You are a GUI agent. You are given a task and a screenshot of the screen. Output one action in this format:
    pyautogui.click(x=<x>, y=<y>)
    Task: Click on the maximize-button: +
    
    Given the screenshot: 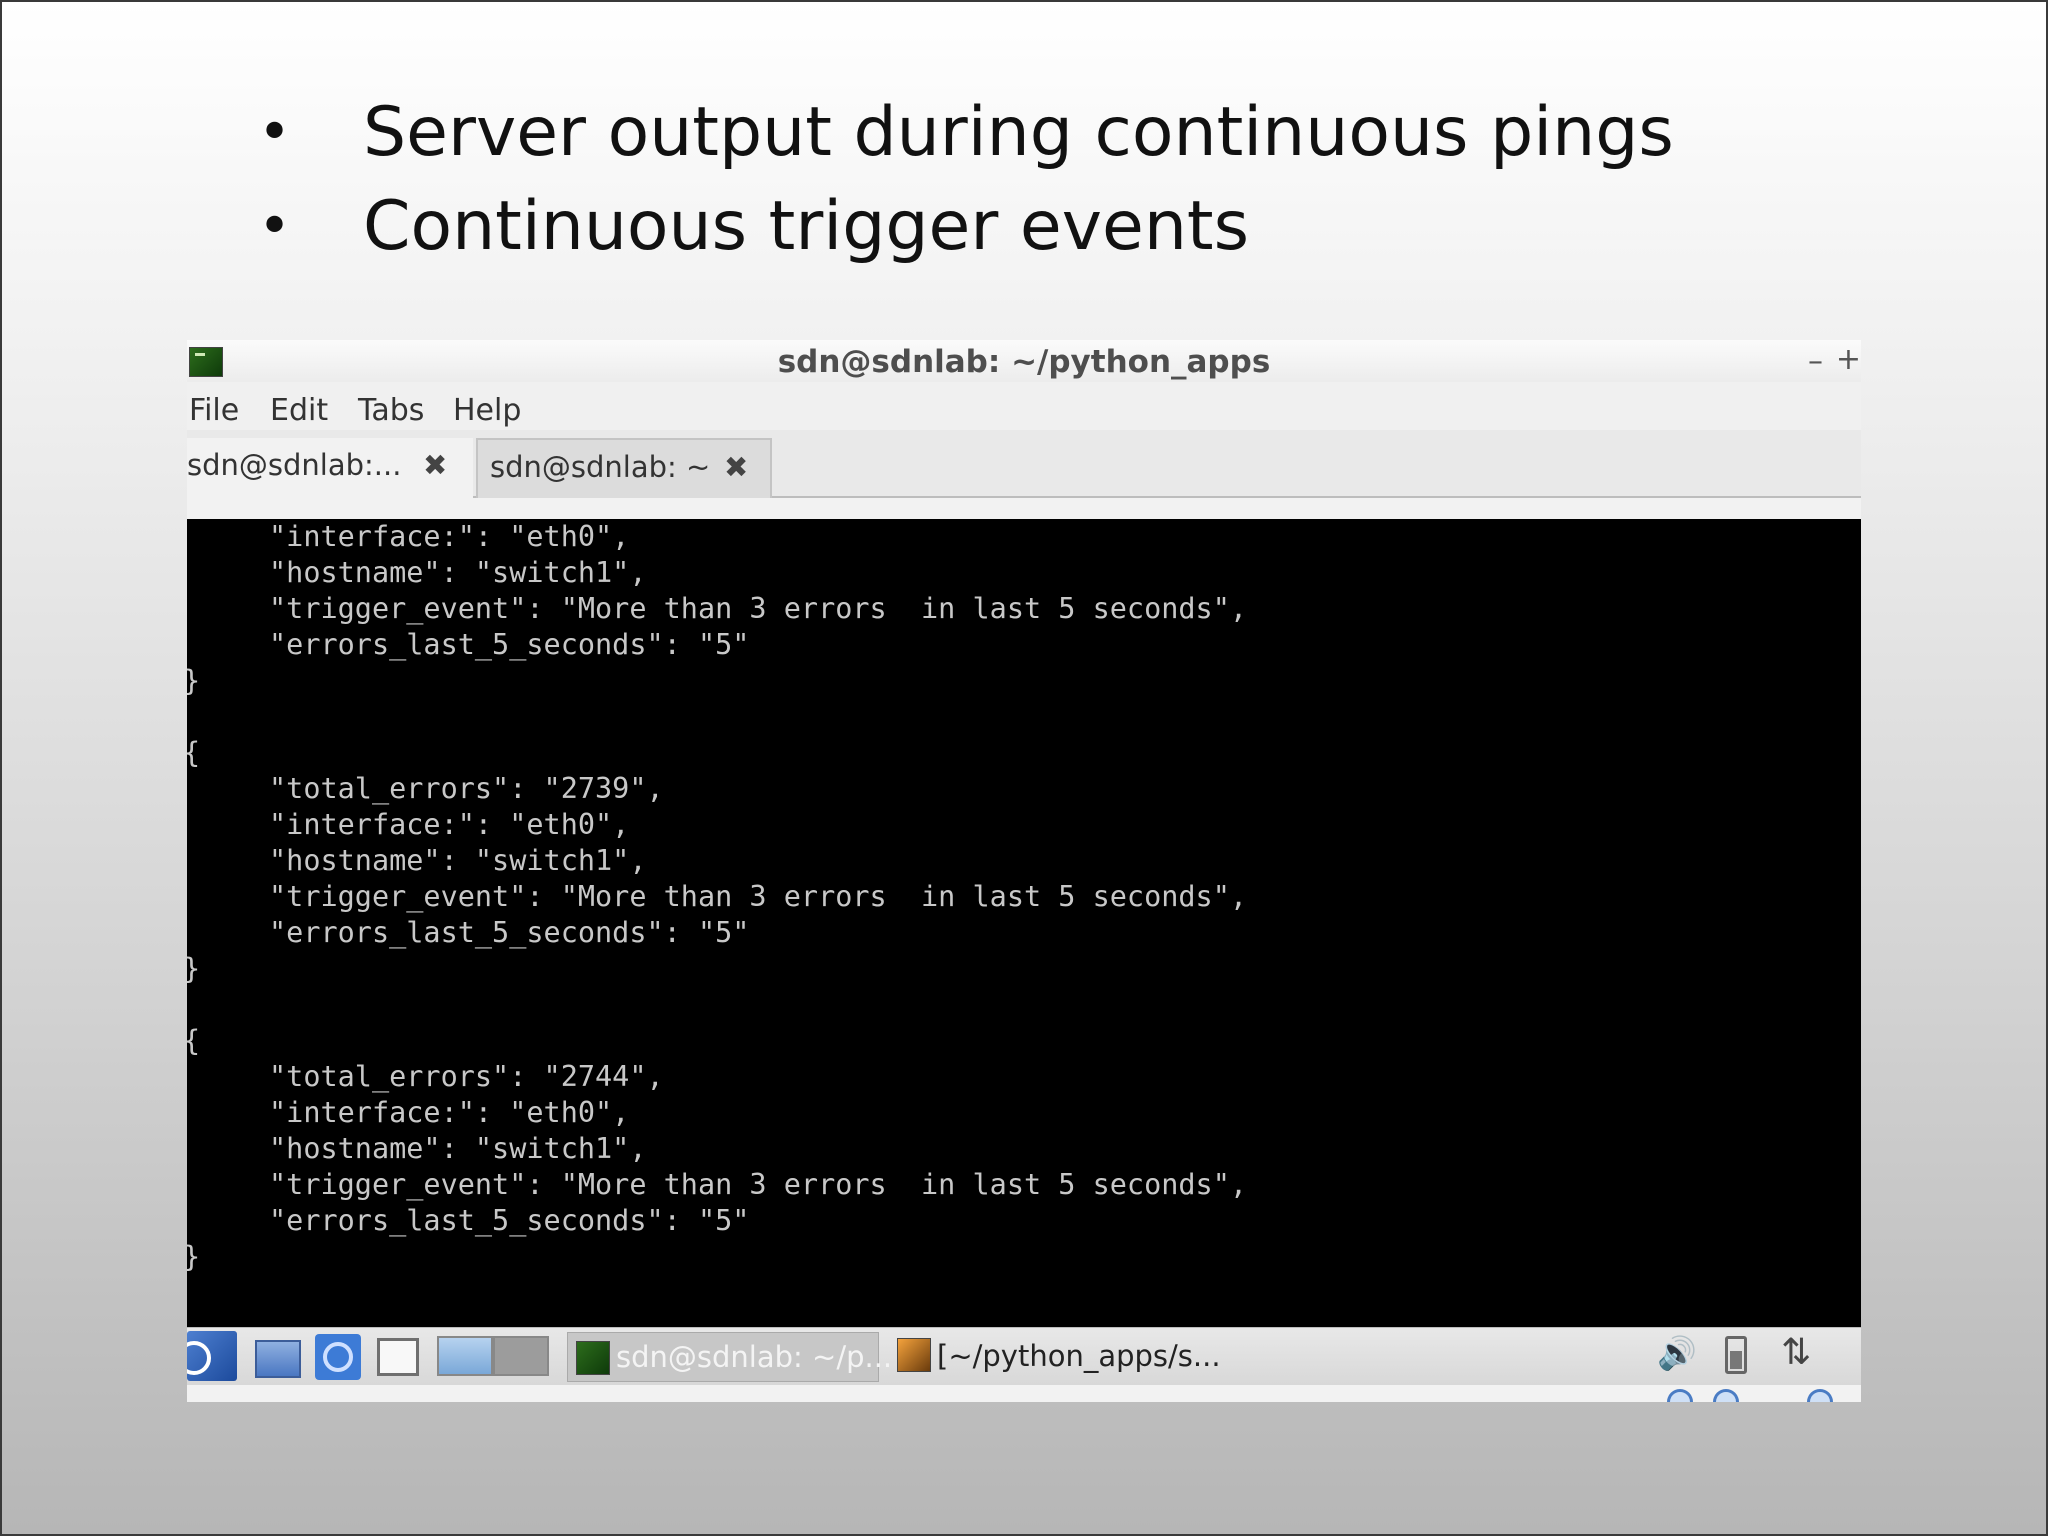 What is the action you would take?
    pyautogui.click(x=1848, y=359)
    